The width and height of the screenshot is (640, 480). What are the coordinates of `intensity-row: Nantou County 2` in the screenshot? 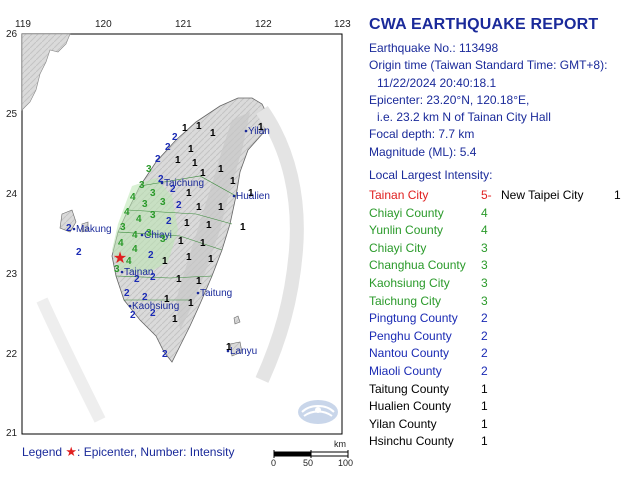 It's located at (503, 355).